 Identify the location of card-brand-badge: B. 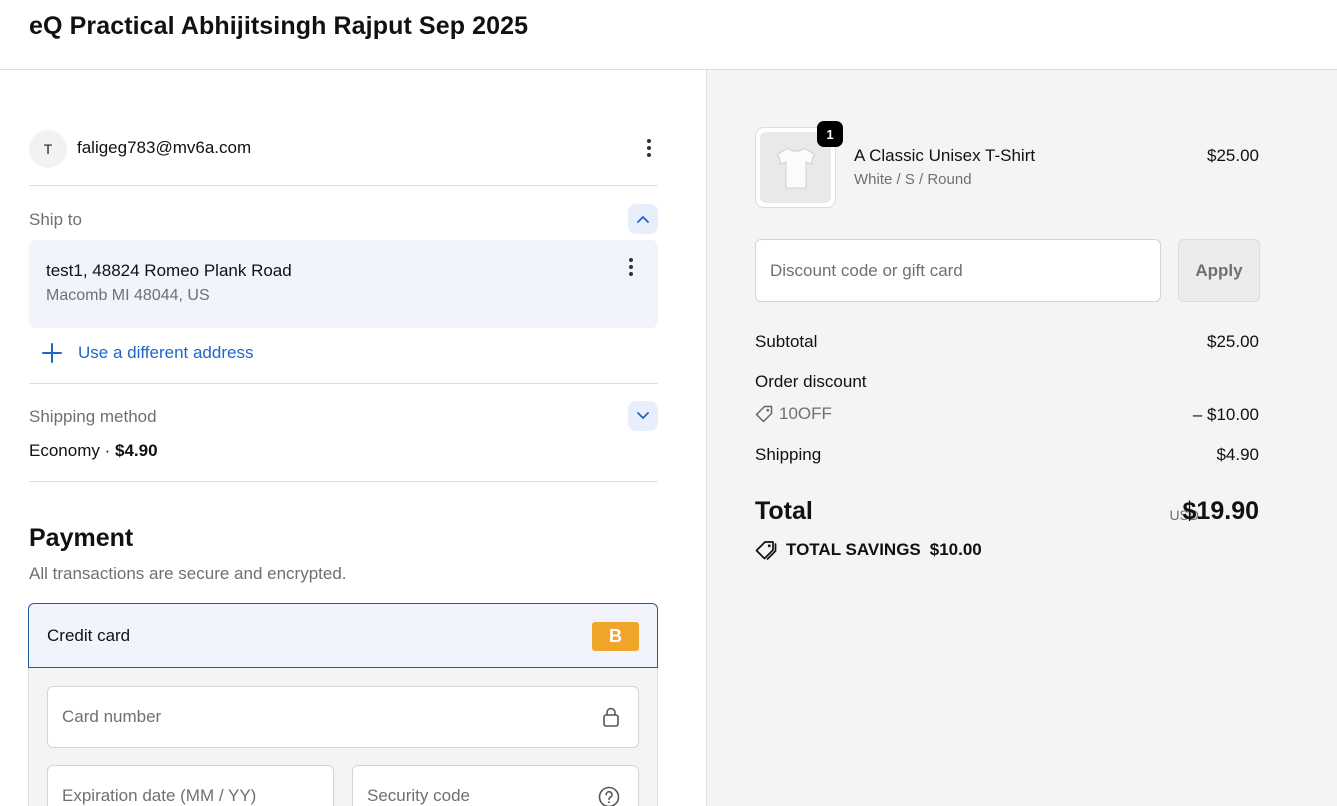
(615, 636).